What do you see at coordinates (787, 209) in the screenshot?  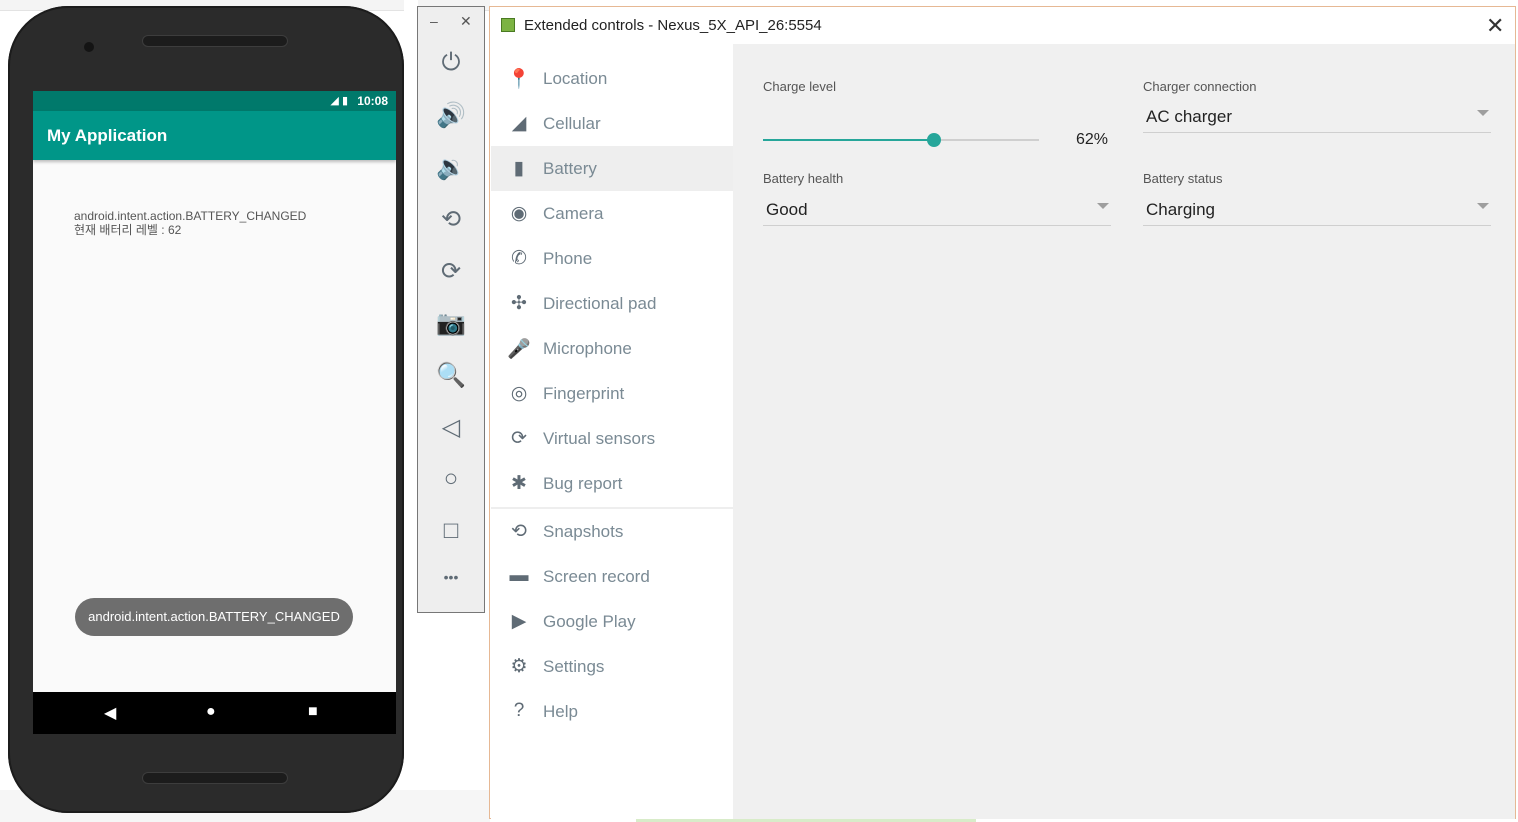 I see `battery-health-value: Good` at bounding box center [787, 209].